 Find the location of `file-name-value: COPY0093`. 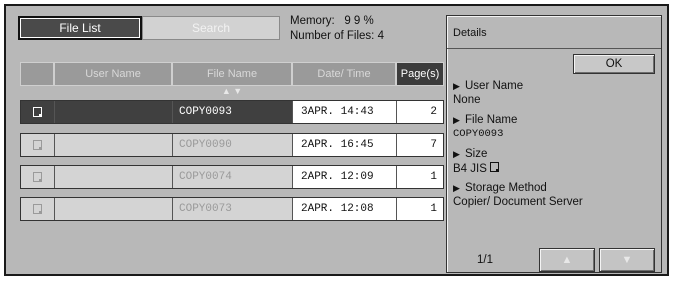

file-name-value: COPY0093 is located at coordinates (478, 134).